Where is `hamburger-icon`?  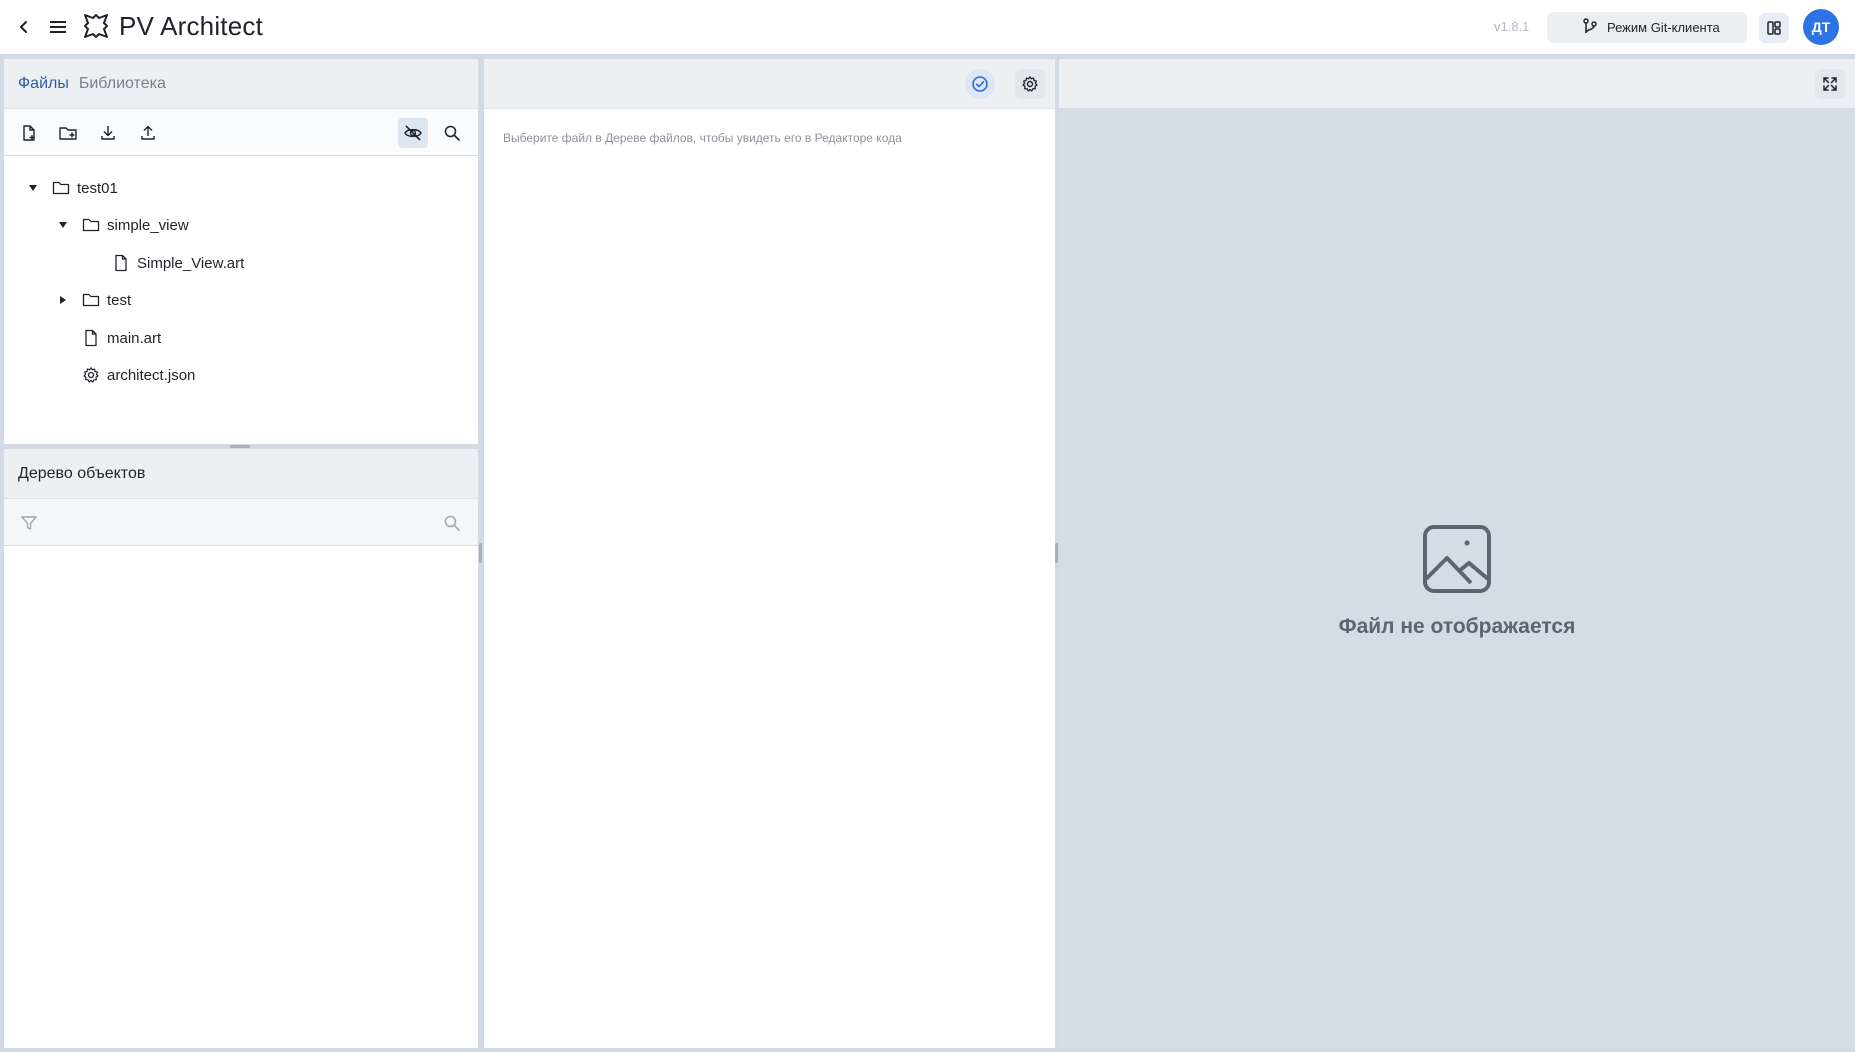 hamburger-icon is located at coordinates (58, 27).